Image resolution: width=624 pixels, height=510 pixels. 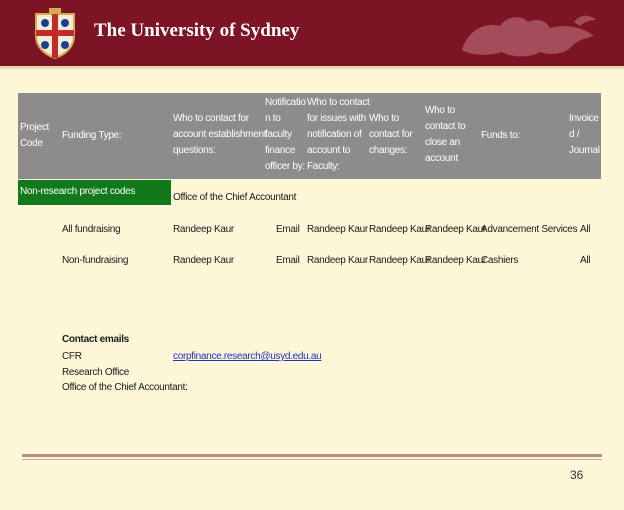 I want to click on col-header-funding-type: Funding Type:, so click(x=92, y=135).